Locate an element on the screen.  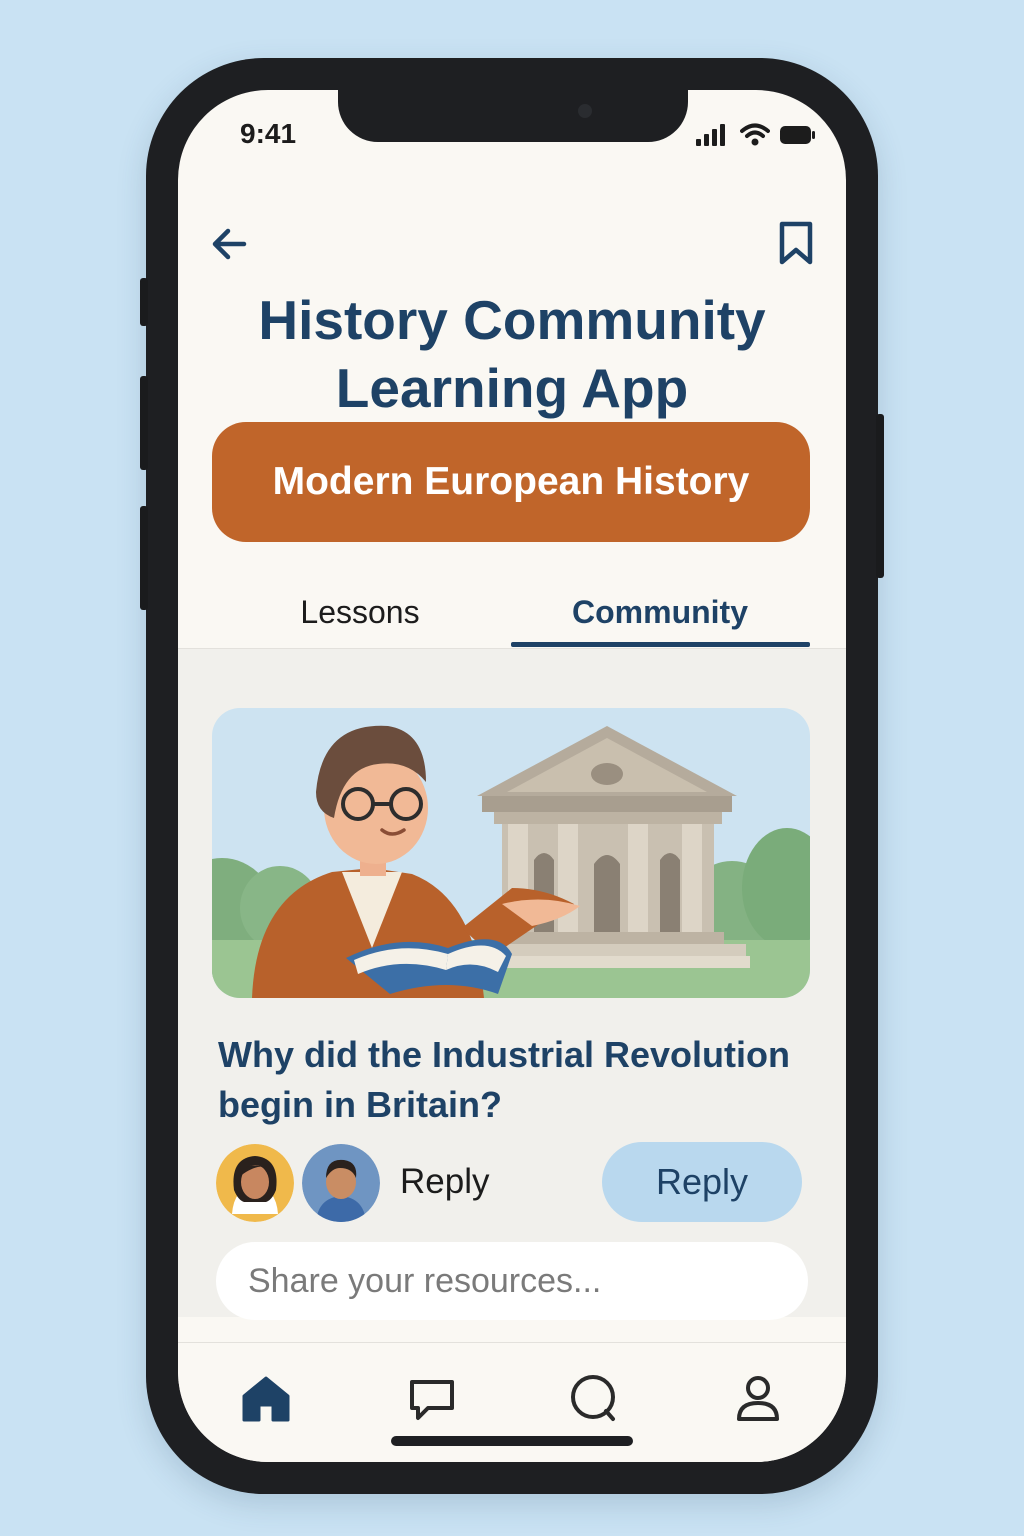
phone-volume-up is located at coordinates (144, 423).